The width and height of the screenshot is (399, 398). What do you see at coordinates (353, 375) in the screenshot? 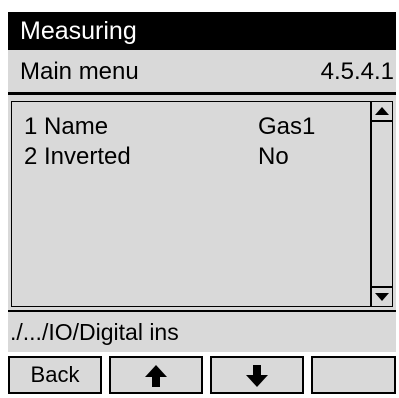
I see `softkey-empty` at bounding box center [353, 375].